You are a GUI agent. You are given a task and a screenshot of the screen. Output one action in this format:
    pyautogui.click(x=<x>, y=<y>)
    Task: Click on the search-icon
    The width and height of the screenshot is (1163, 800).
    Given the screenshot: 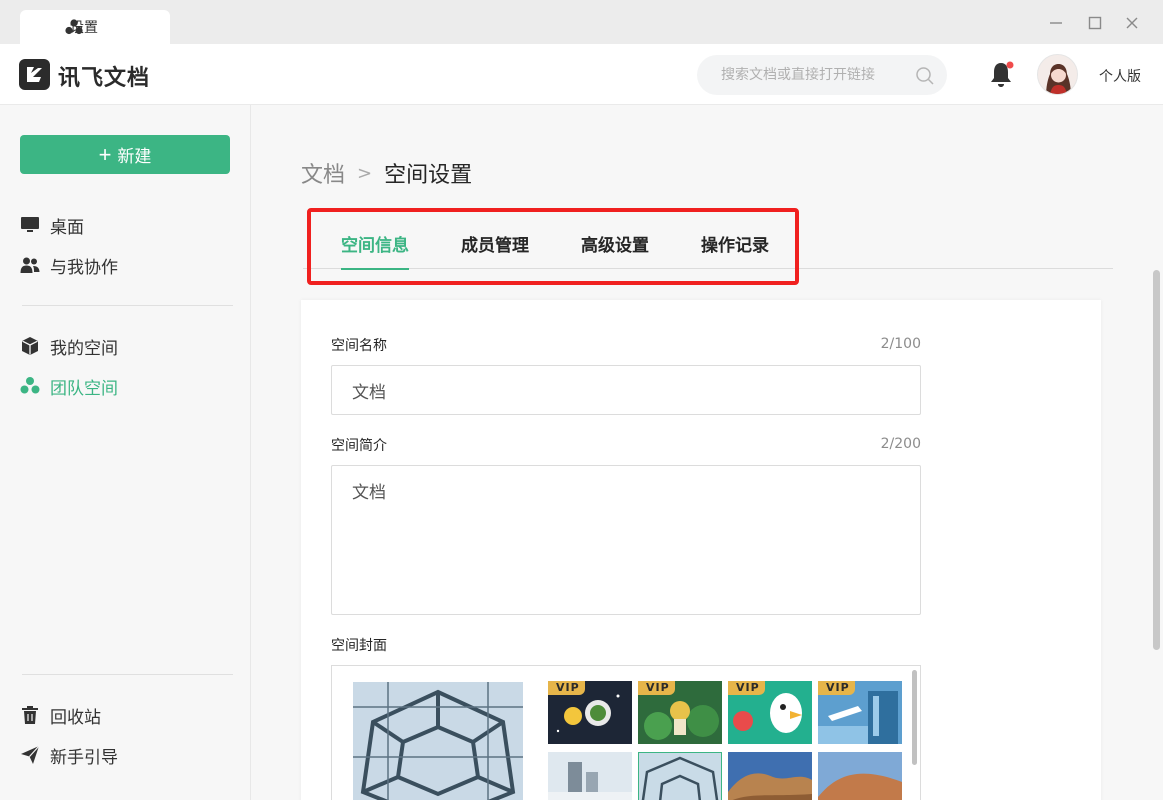 What is the action you would take?
    pyautogui.click(x=925, y=76)
    